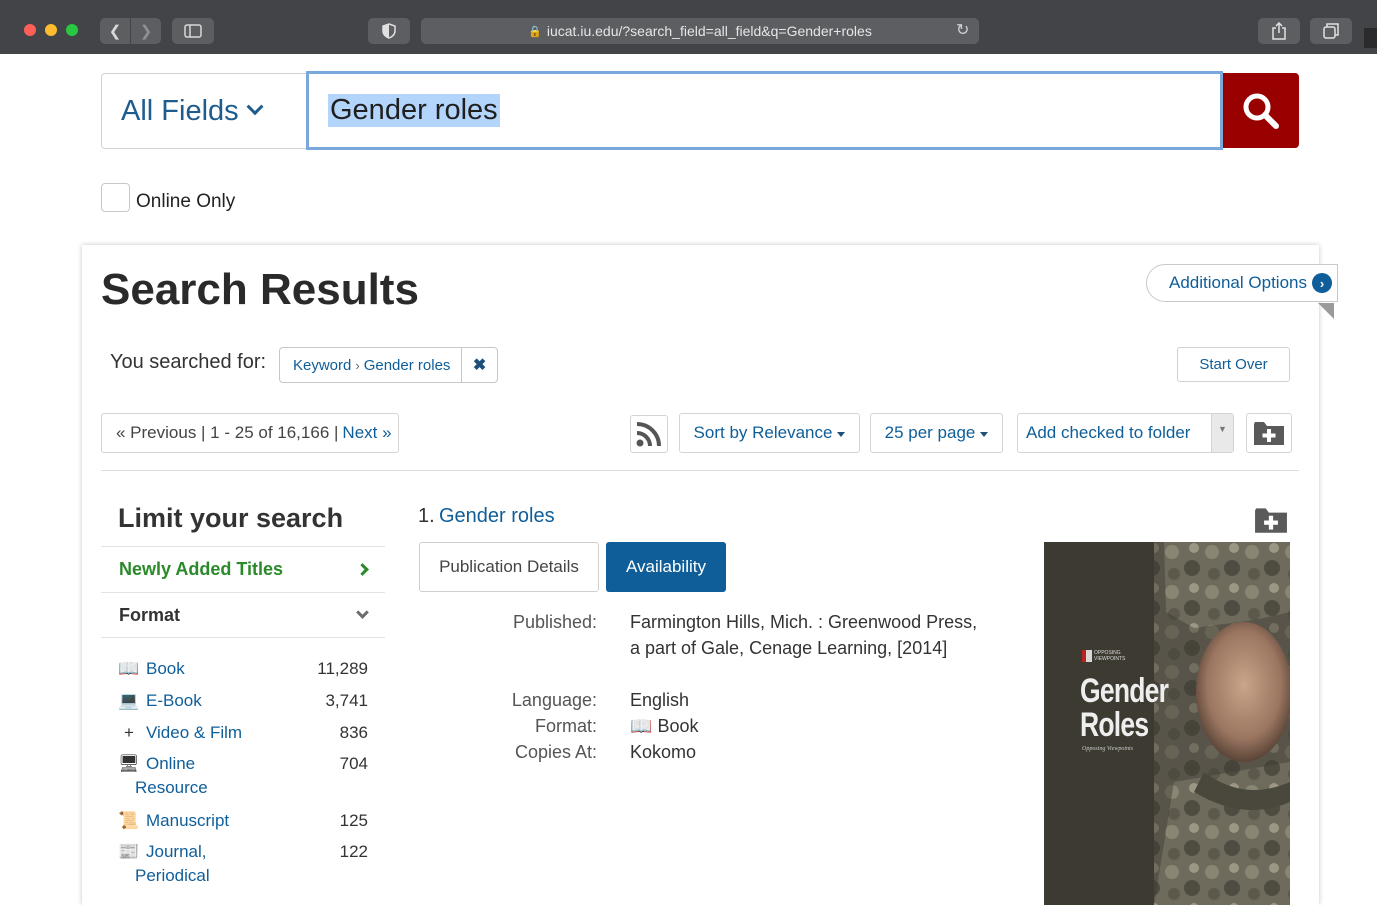 This screenshot has width=1377, height=905. I want to click on constraint-text: Keyword › Gender roles, so click(371, 365).